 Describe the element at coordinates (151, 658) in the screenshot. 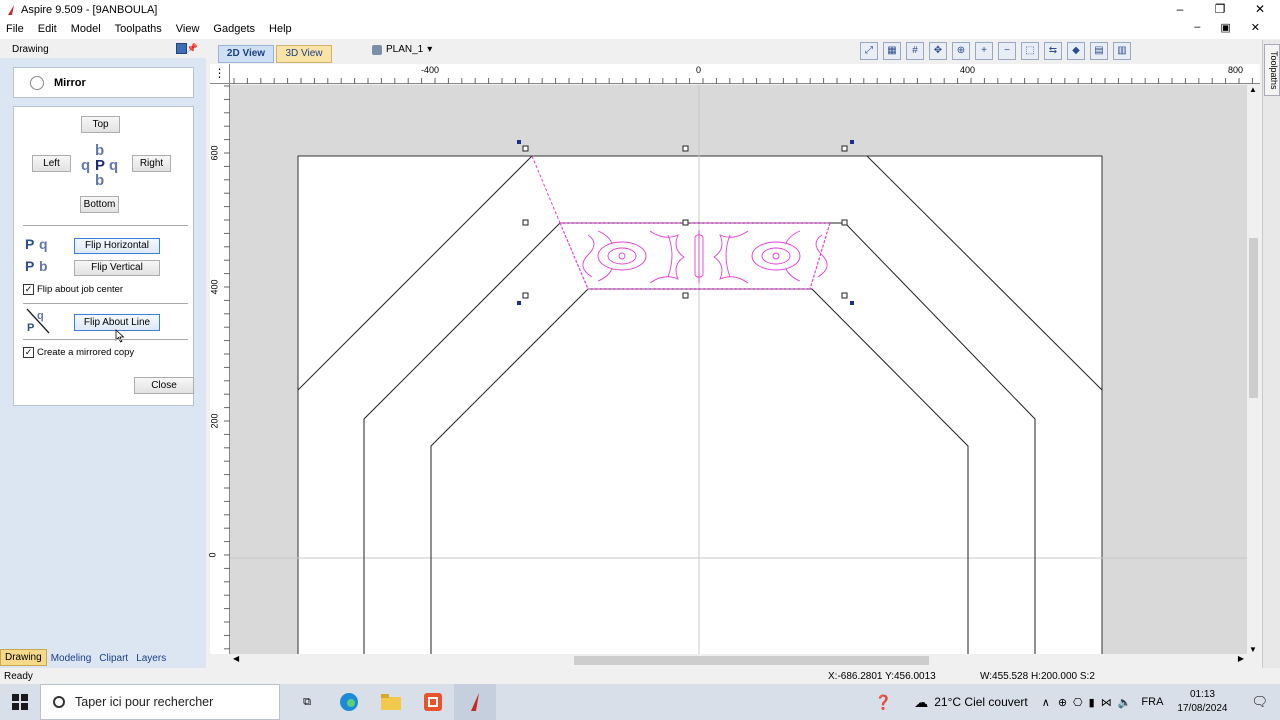

I see `tab-layers: Layers` at that location.